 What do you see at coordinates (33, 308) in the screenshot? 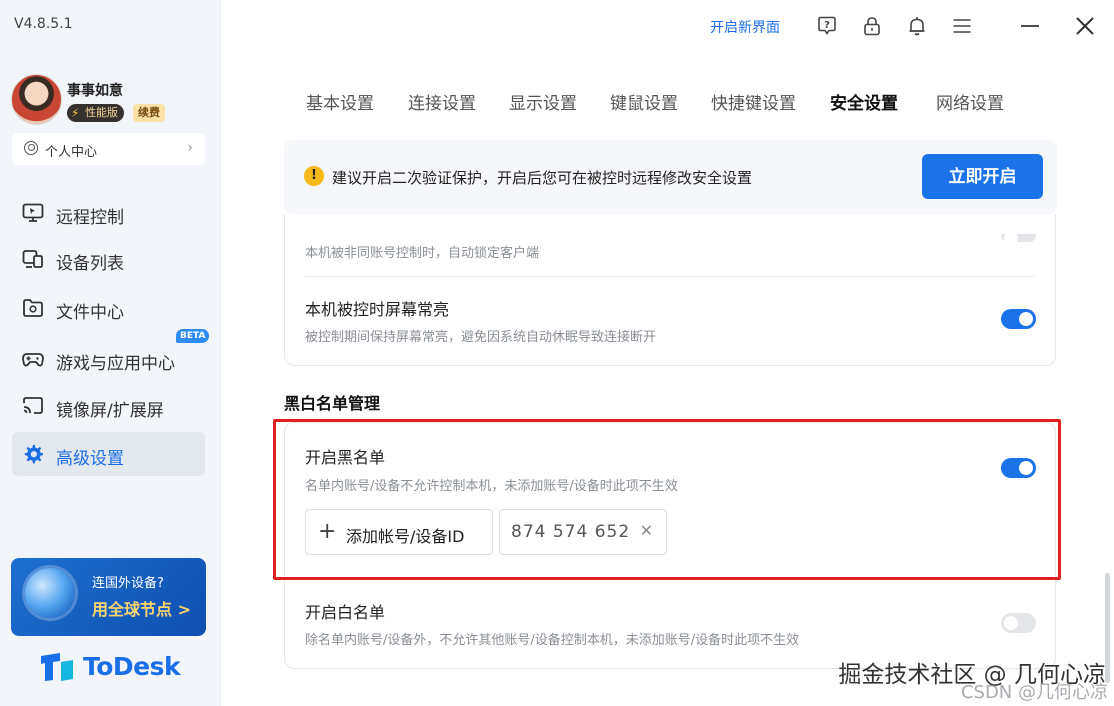
I see `folder-icon` at bounding box center [33, 308].